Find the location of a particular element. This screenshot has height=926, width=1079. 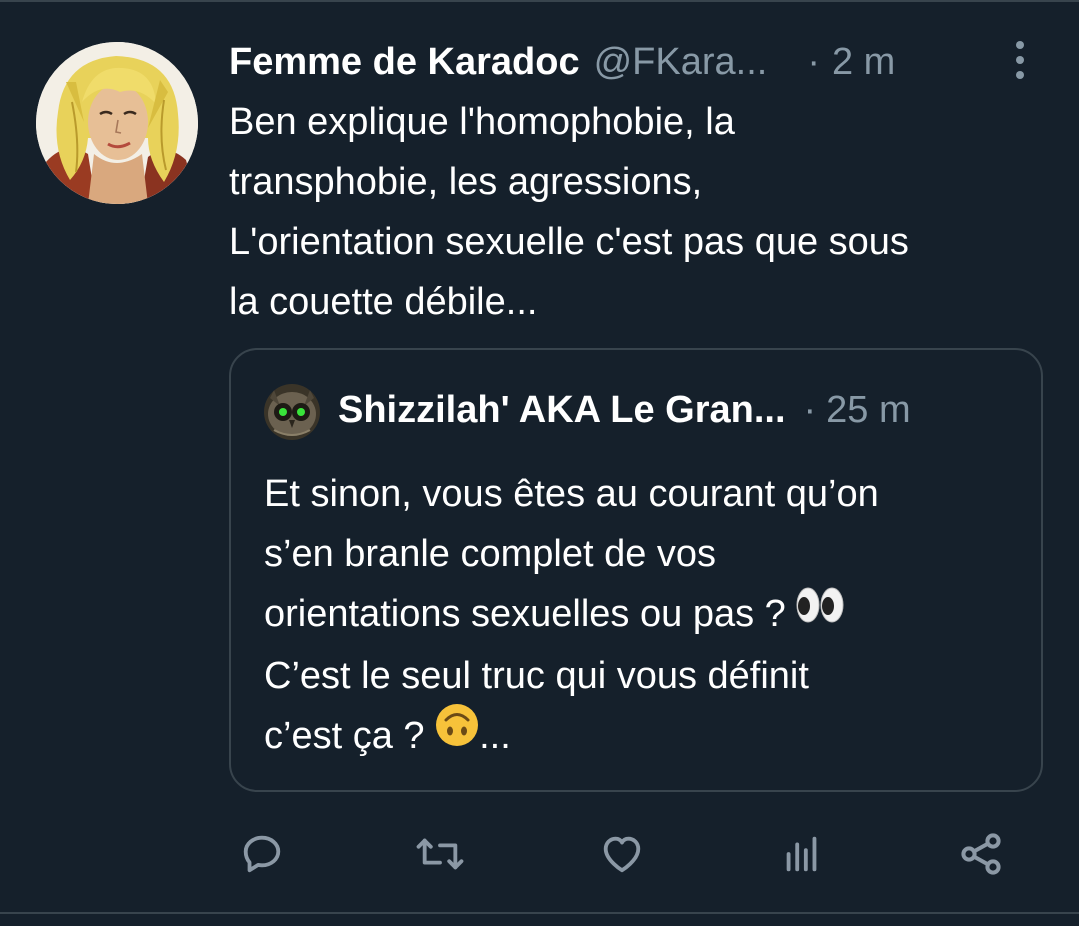

quote-text-line: s’en branle complet de vos is located at coordinates (490, 554).